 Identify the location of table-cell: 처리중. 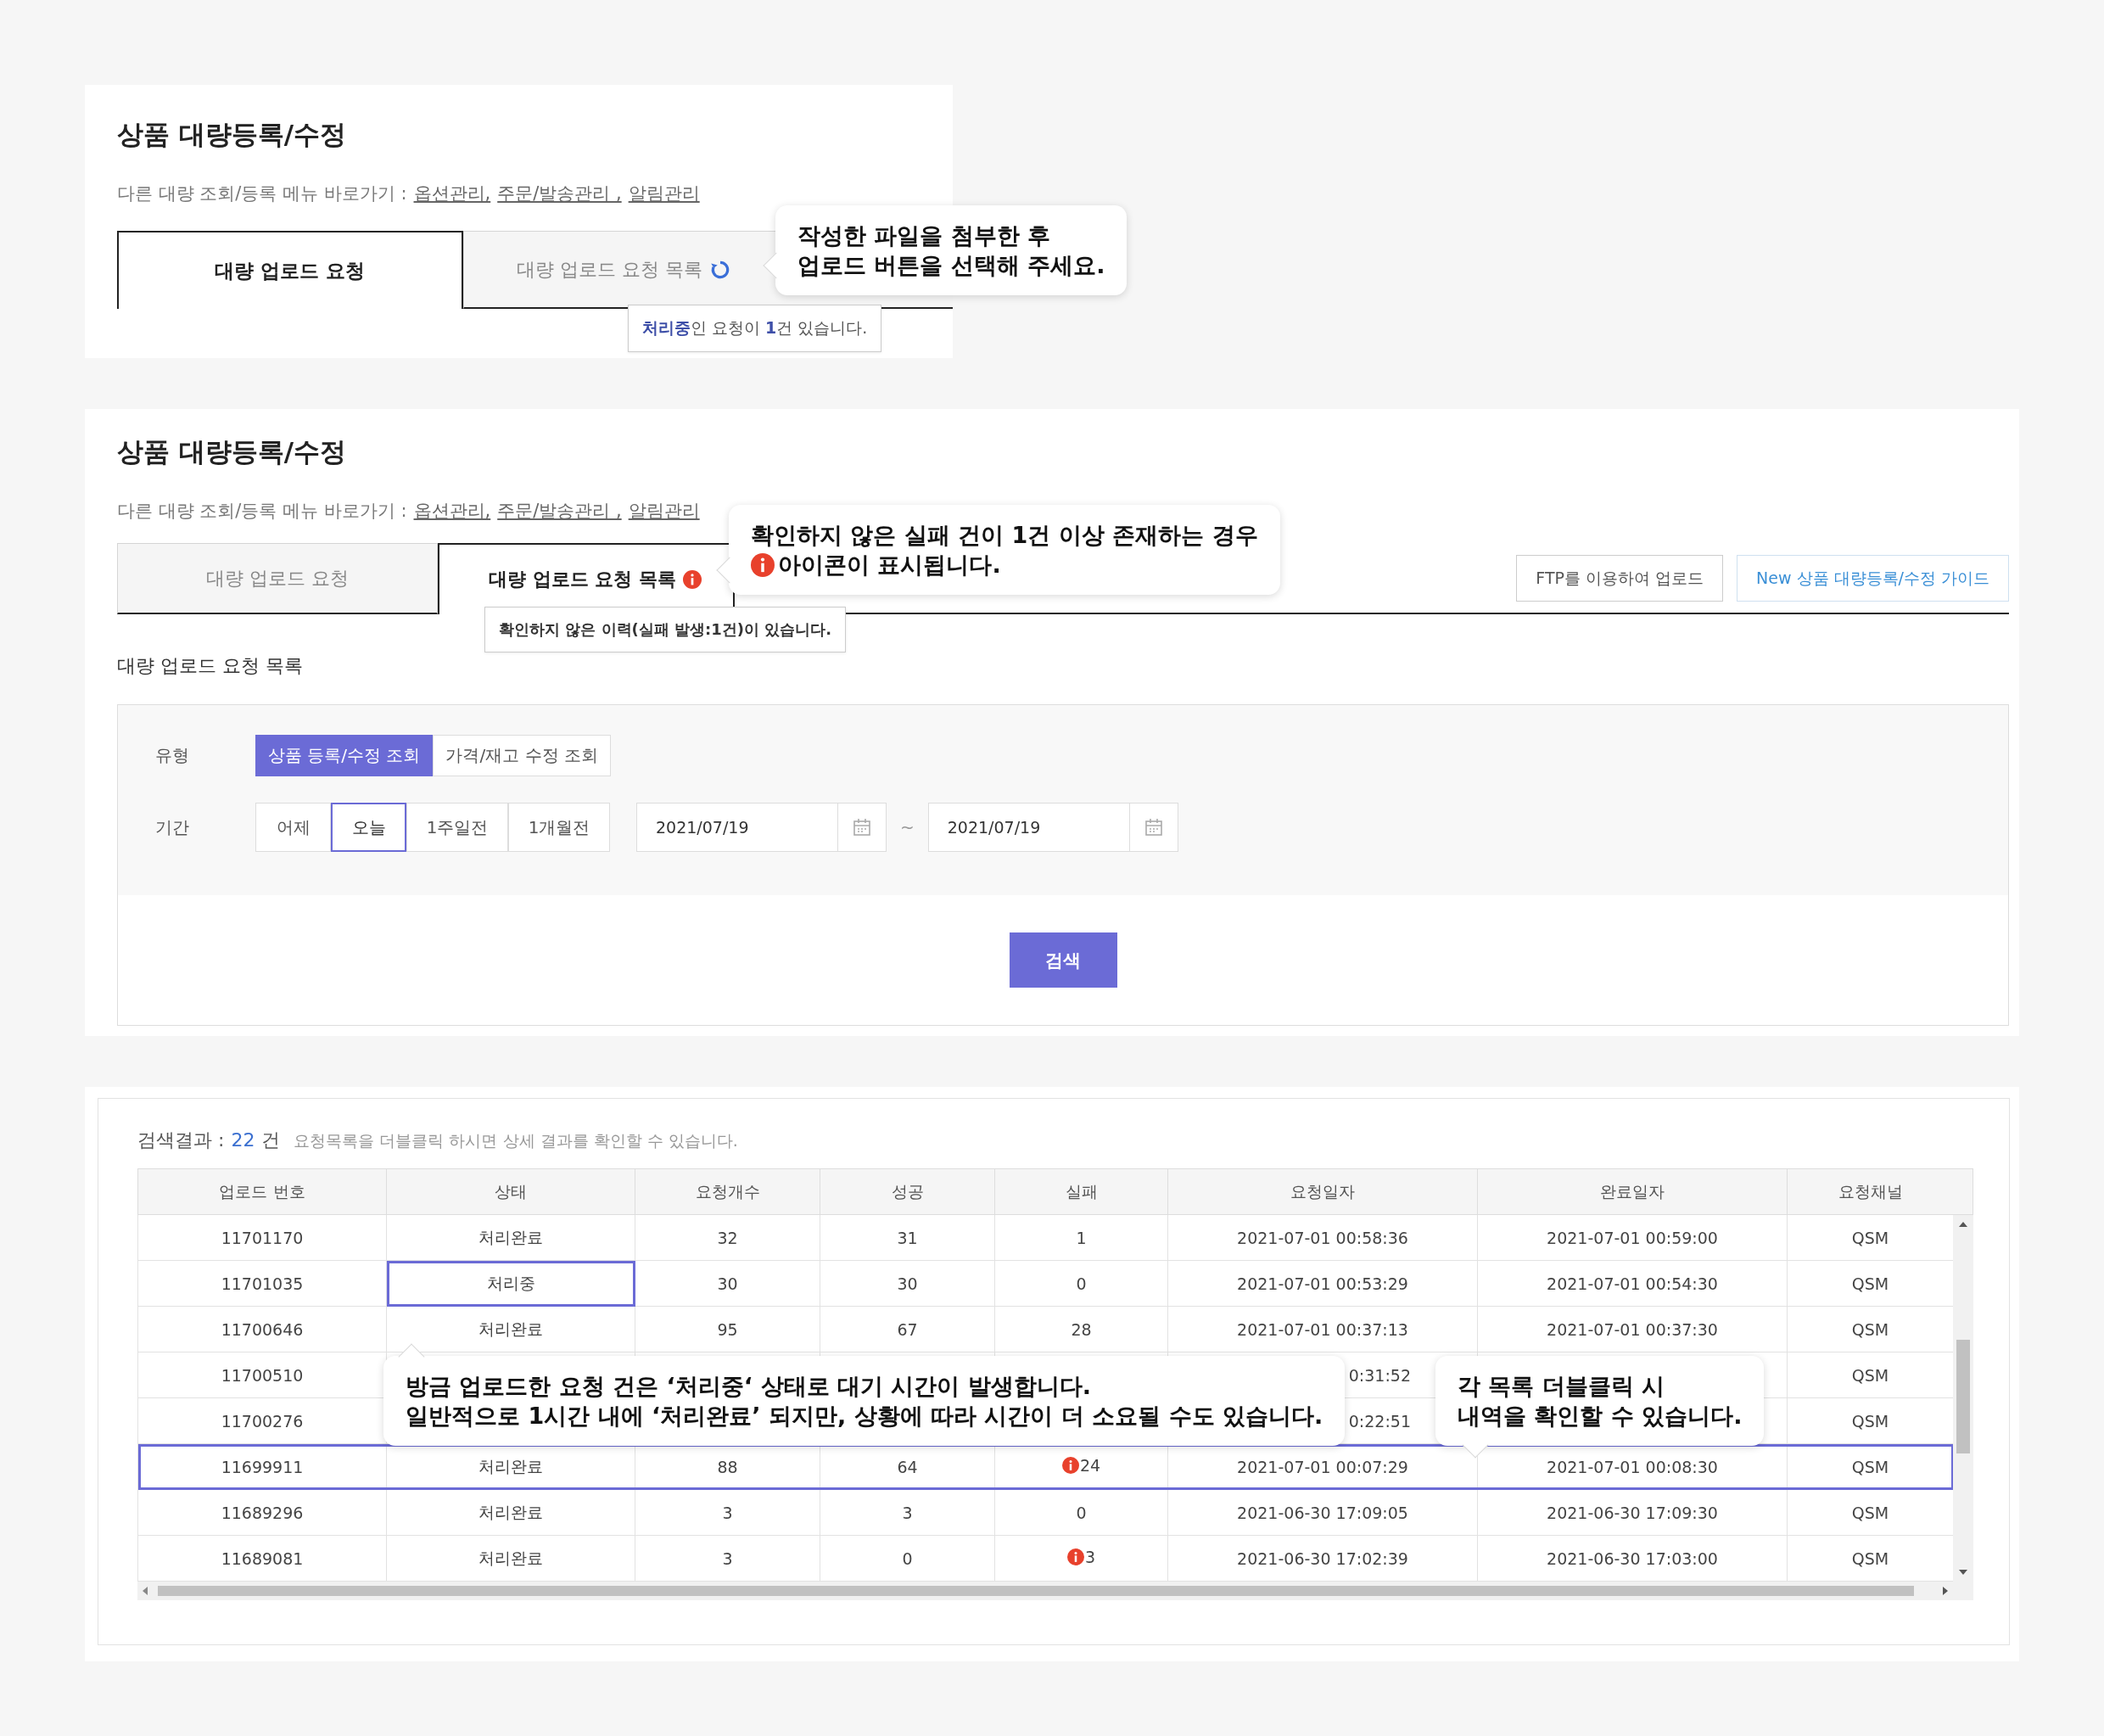
(510, 1284).